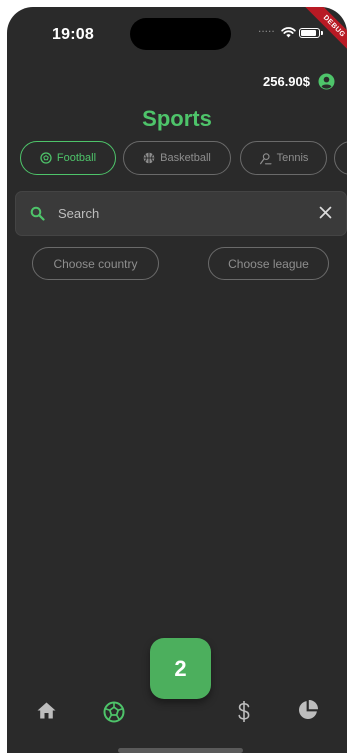 This screenshot has height=753, width=347. Describe the element at coordinates (340, 158) in the screenshot. I see `tab-more` at that location.